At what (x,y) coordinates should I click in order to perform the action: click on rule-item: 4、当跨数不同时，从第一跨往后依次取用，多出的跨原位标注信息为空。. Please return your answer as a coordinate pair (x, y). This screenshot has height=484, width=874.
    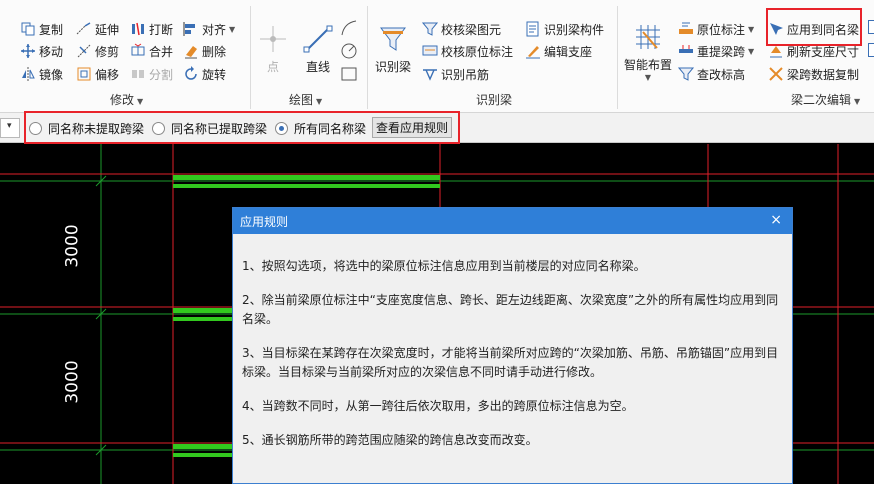
    Looking at the image, I should click on (438, 406).